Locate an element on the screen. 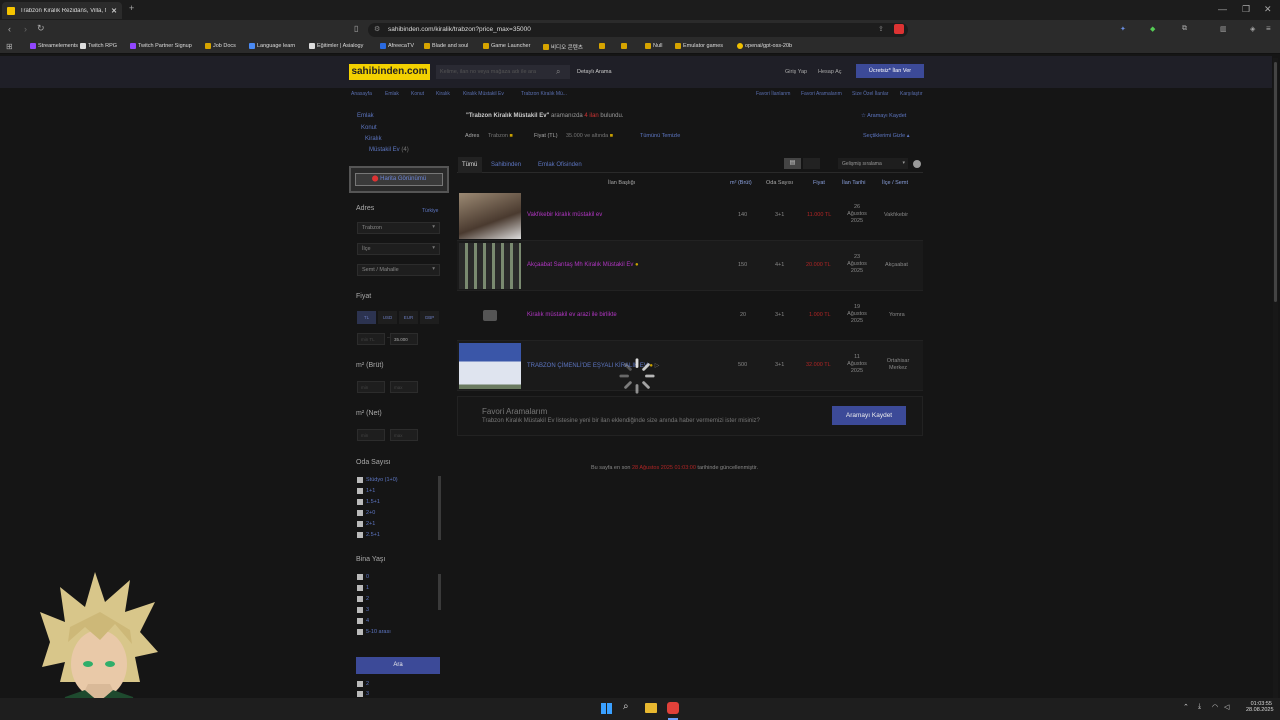 Image resolution: width=1280 pixels, height=720 pixels. age-checkbox: 3 is located at coordinates (363, 610).